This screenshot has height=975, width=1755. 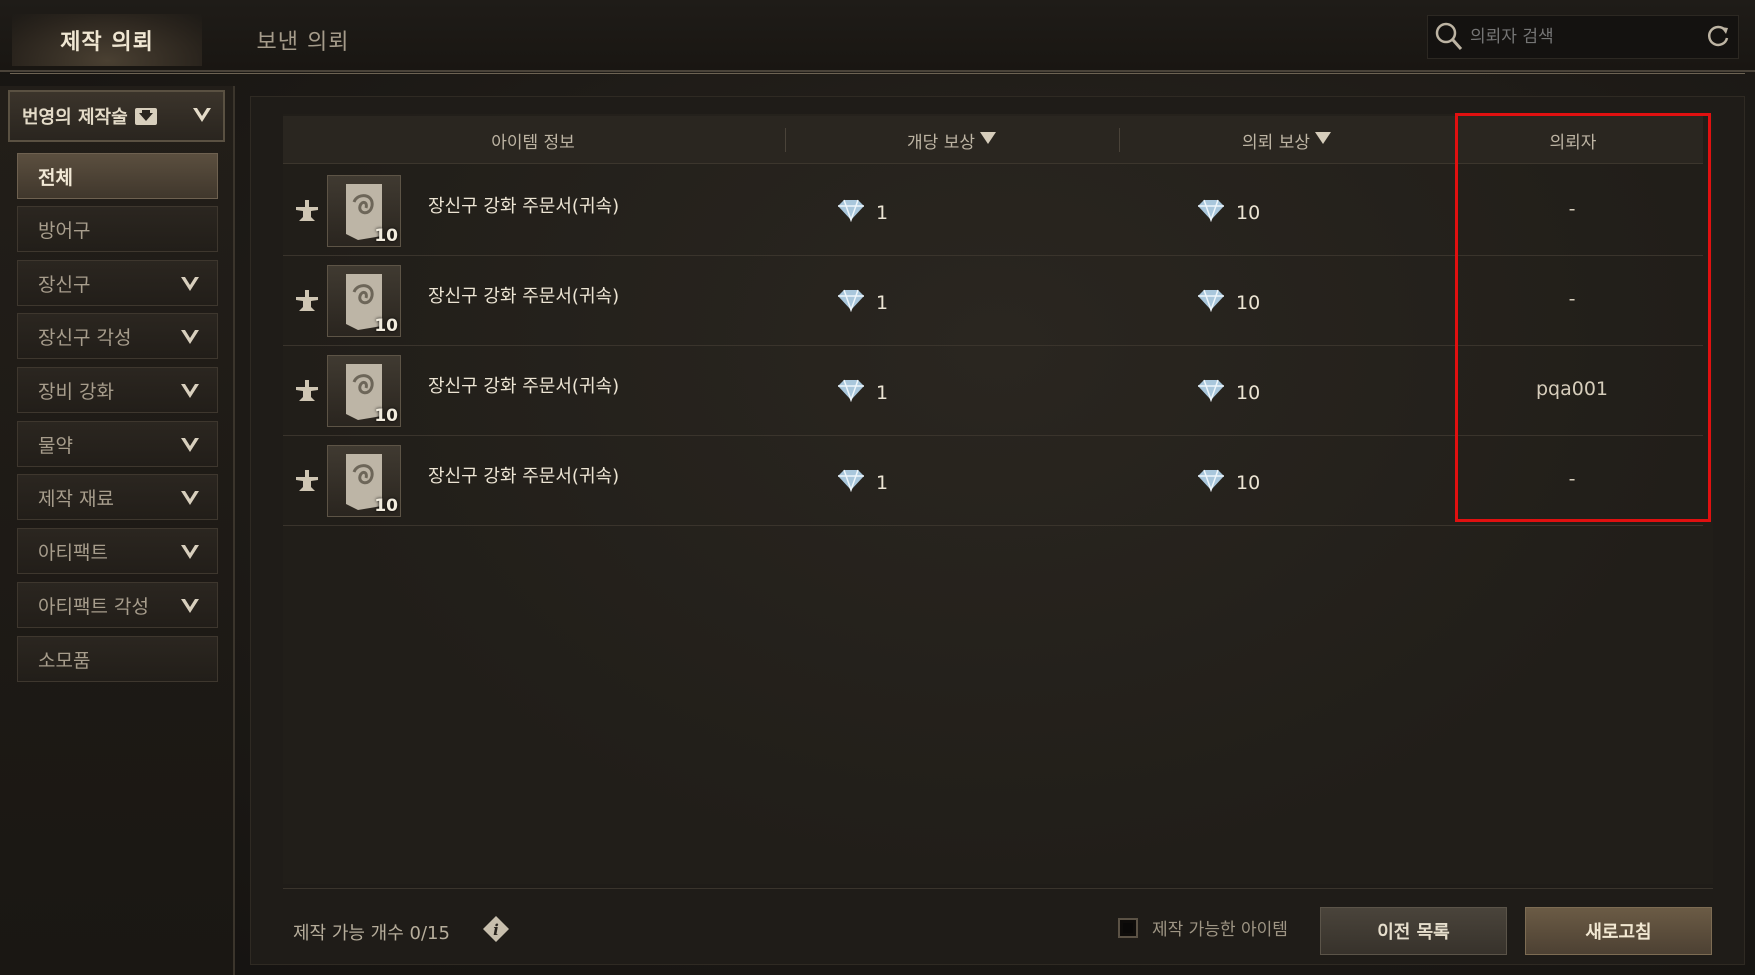 What do you see at coordinates (1618, 931) in the screenshot?
I see `refresh-button: 새로고침` at bounding box center [1618, 931].